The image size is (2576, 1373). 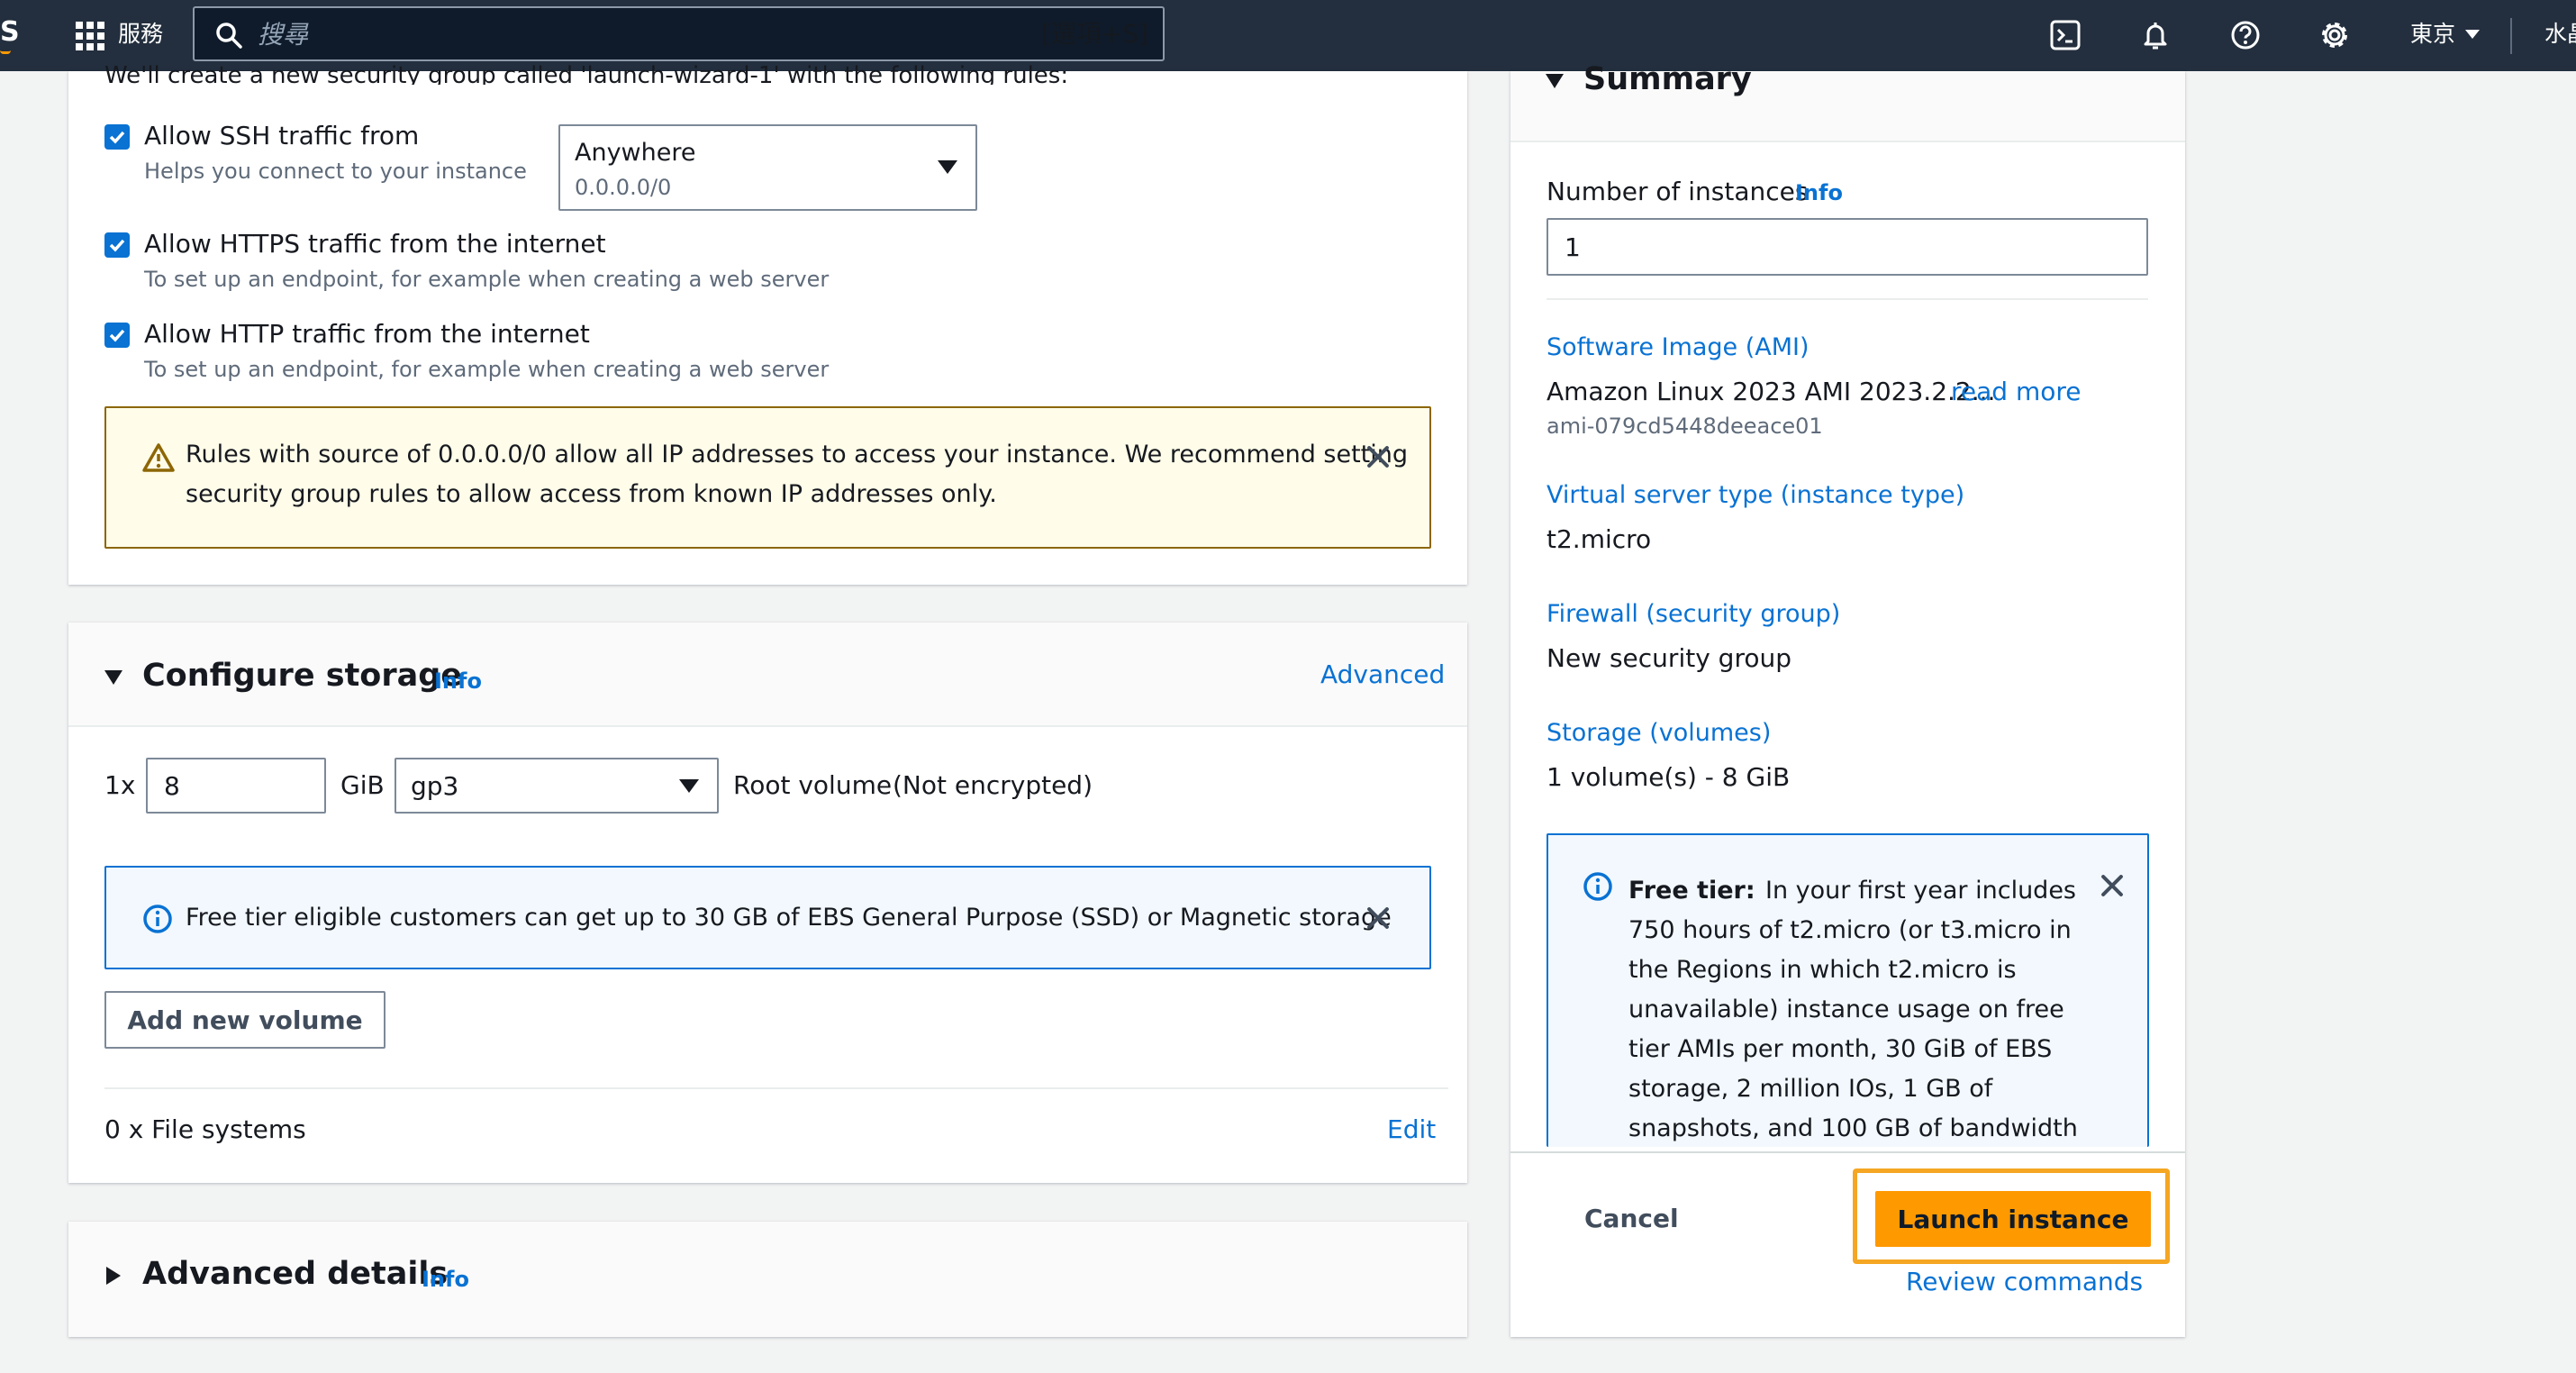 I want to click on free-tier-line-1: In your first year includes, so click(x=1921, y=891).